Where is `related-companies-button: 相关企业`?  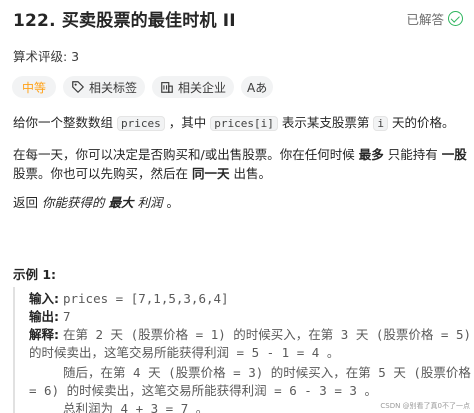
related-companies-button: 相关企业 is located at coordinates (193, 87).